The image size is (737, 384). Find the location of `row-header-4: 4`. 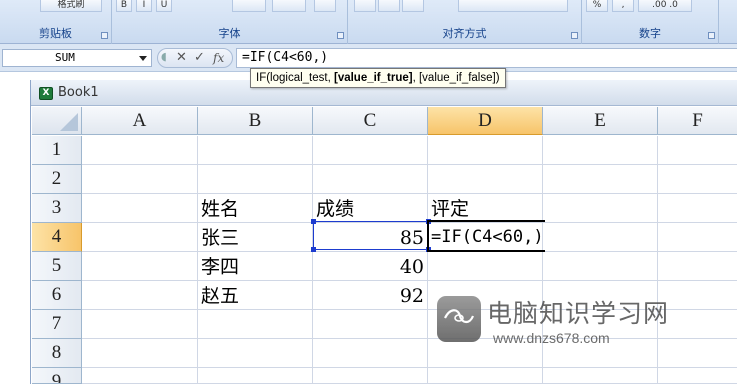

row-header-4: 4 is located at coordinates (57, 237).